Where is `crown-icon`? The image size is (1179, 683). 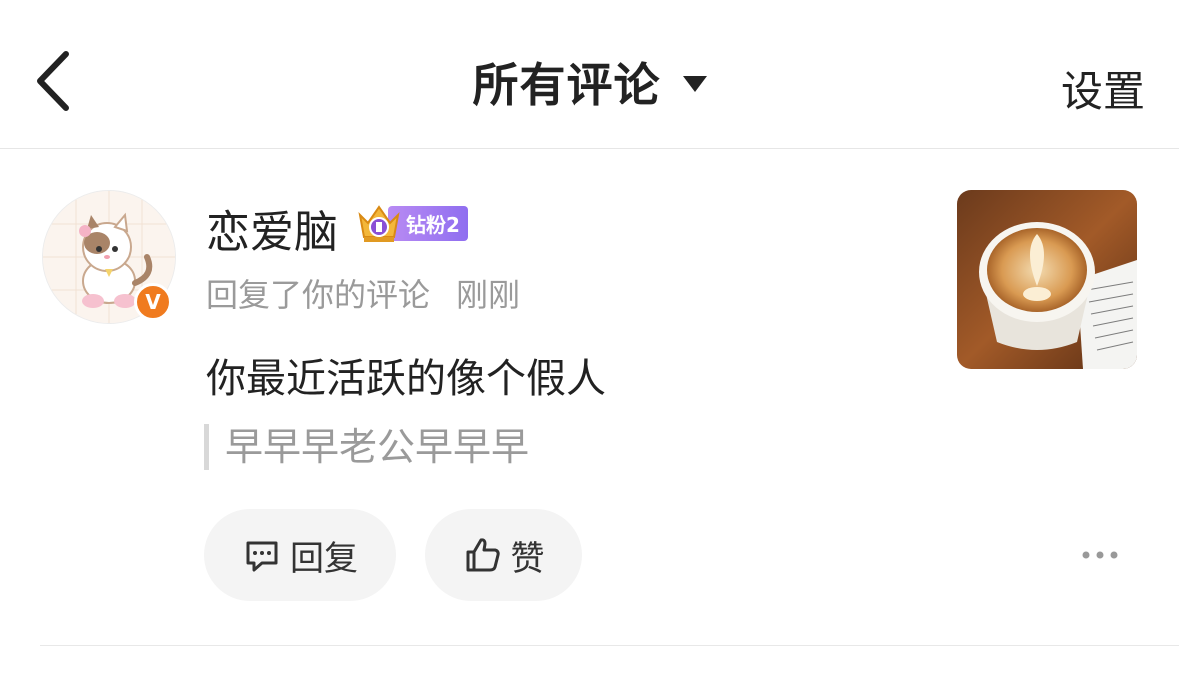
crown-icon is located at coordinates (379, 223).